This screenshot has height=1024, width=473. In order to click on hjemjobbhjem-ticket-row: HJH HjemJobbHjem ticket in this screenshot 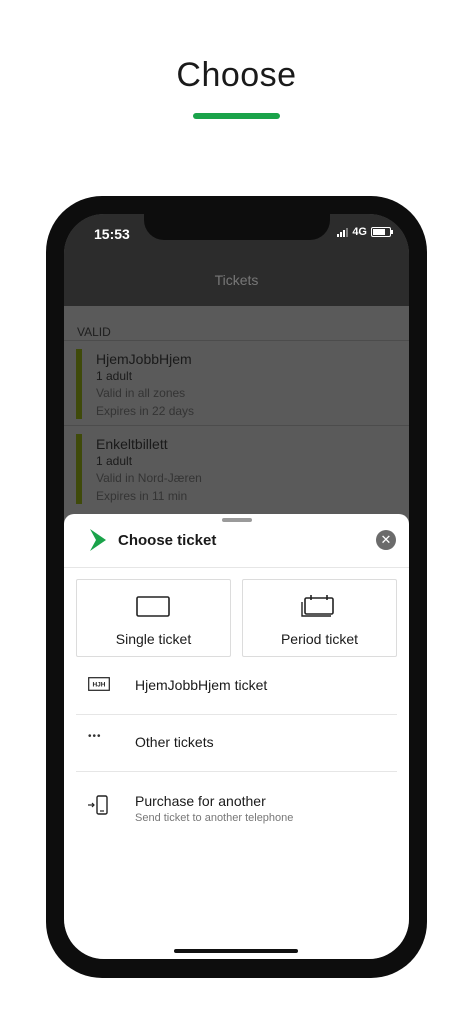, I will do `click(236, 686)`.